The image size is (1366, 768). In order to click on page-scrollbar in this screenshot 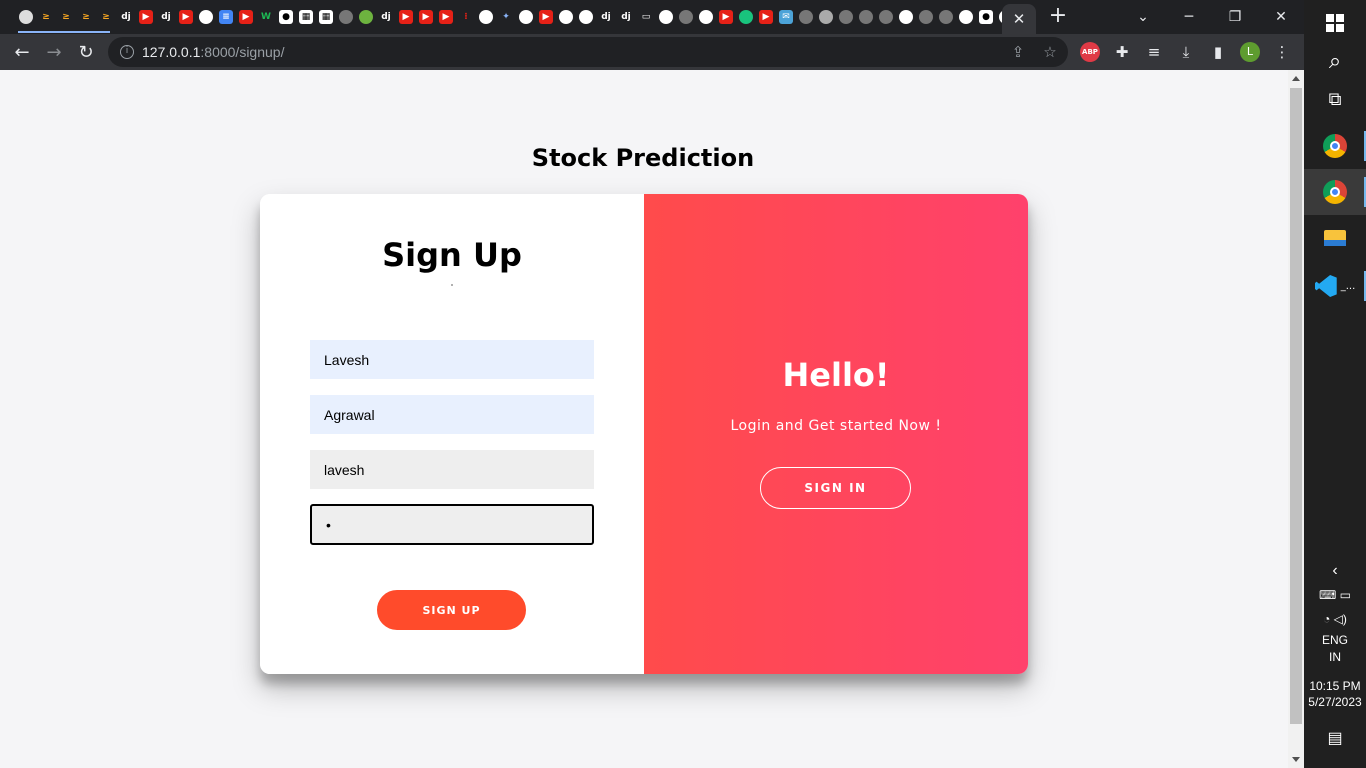, I will do `click(1296, 419)`.